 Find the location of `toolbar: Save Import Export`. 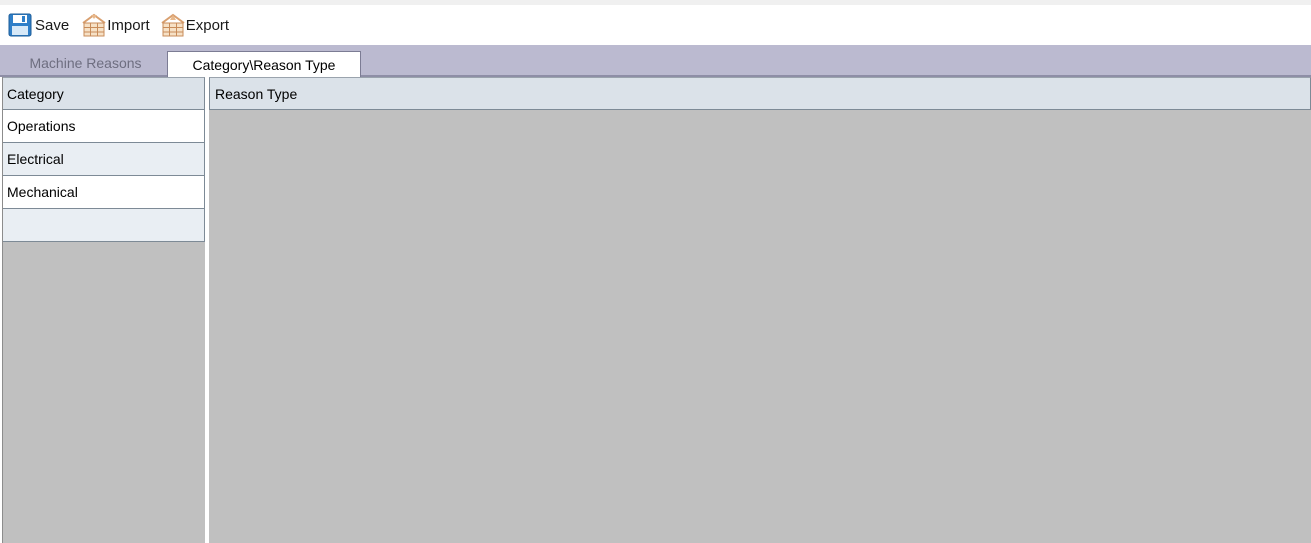

toolbar: Save Import Export is located at coordinates (655, 25).